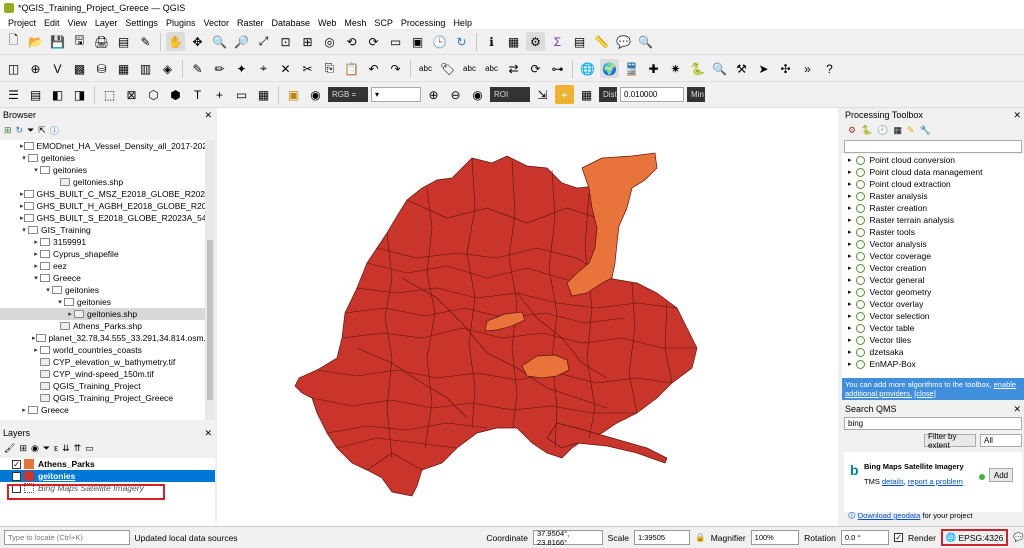 This screenshot has height=548, width=1024. I want to click on processing-group: ▸ Vector table, so click(933, 328).